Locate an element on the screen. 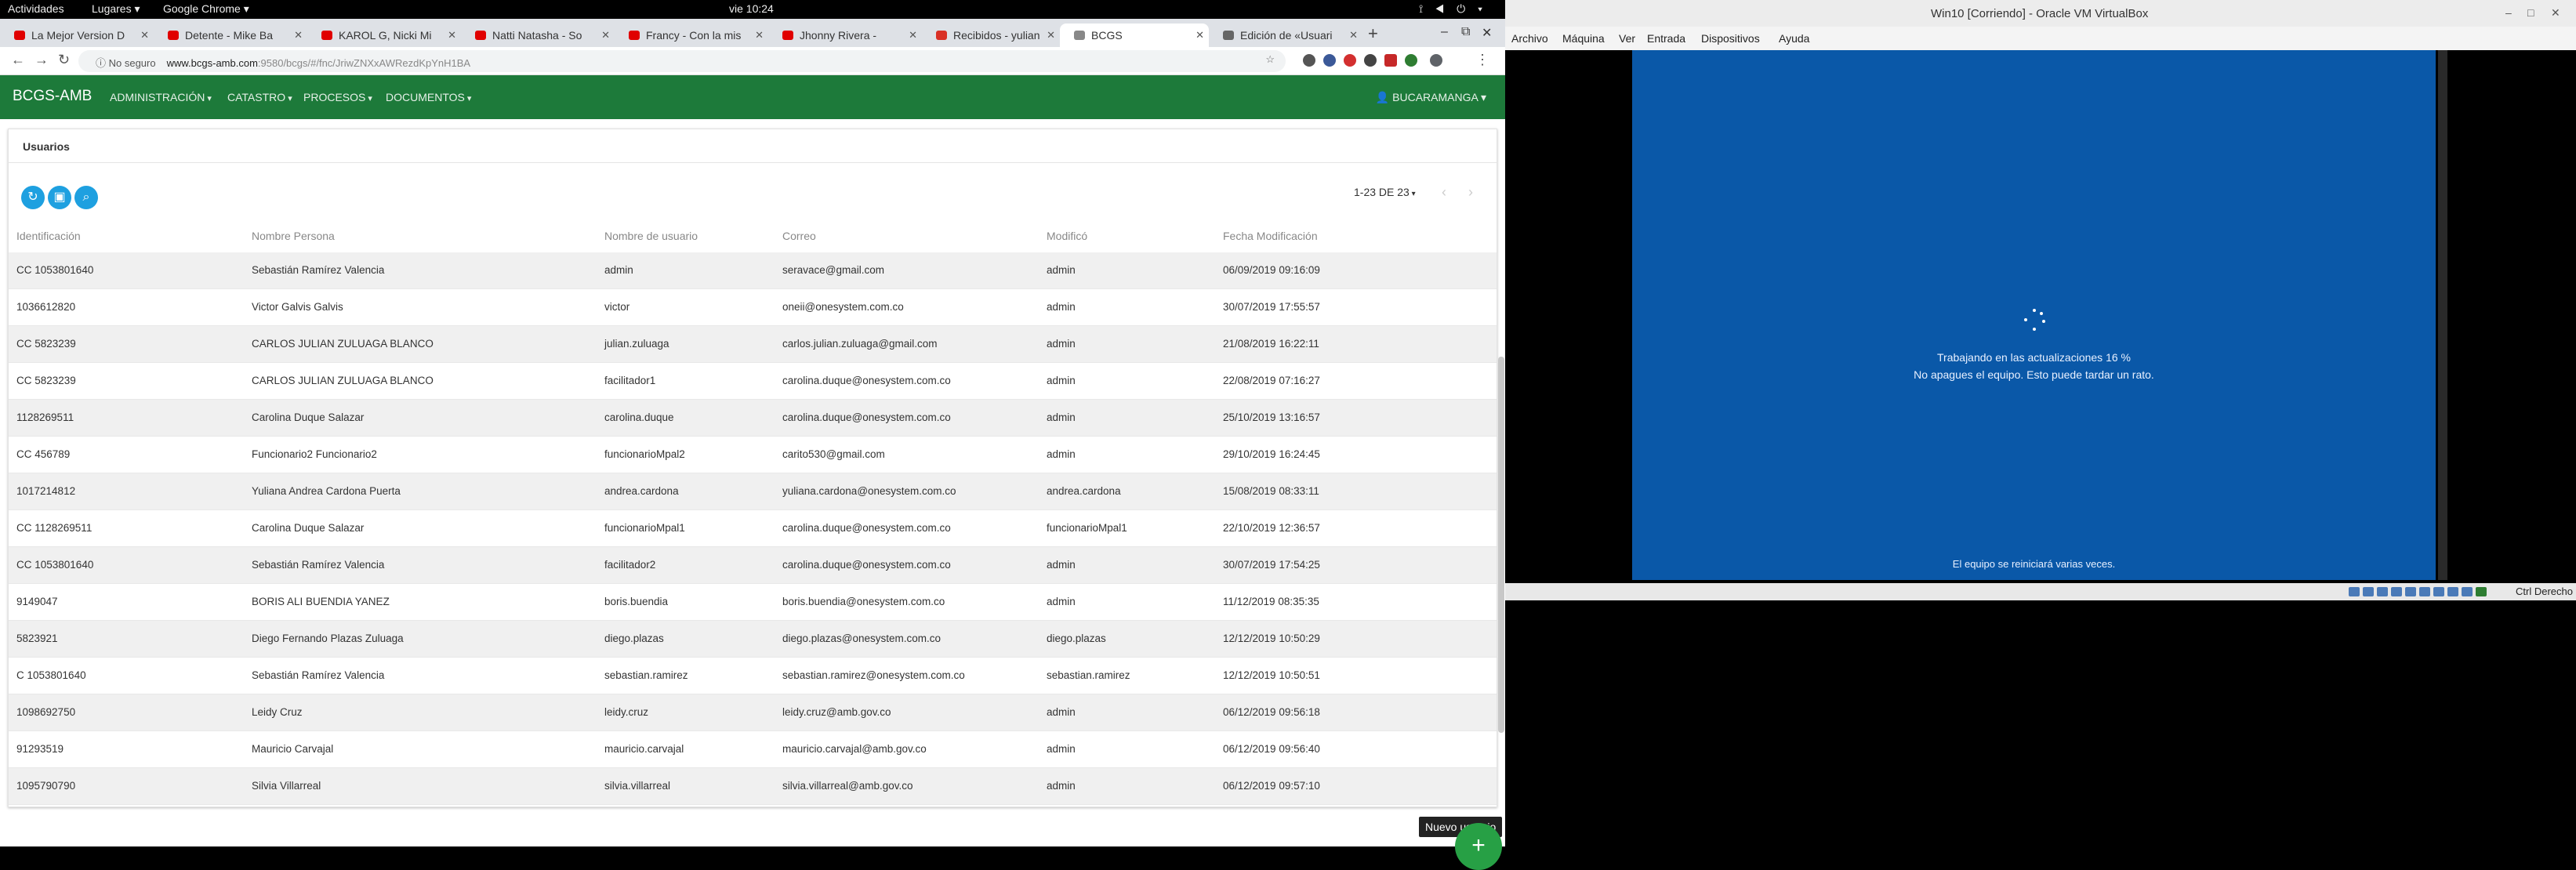 The image size is (2576, 870). extension-pen-icon is located at coordinates (1370, 60).